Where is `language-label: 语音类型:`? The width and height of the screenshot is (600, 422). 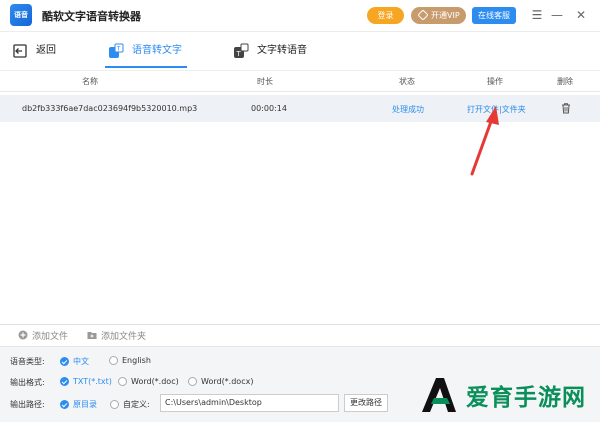 language-label: 语音类型: is located at coordinates (27, 361).